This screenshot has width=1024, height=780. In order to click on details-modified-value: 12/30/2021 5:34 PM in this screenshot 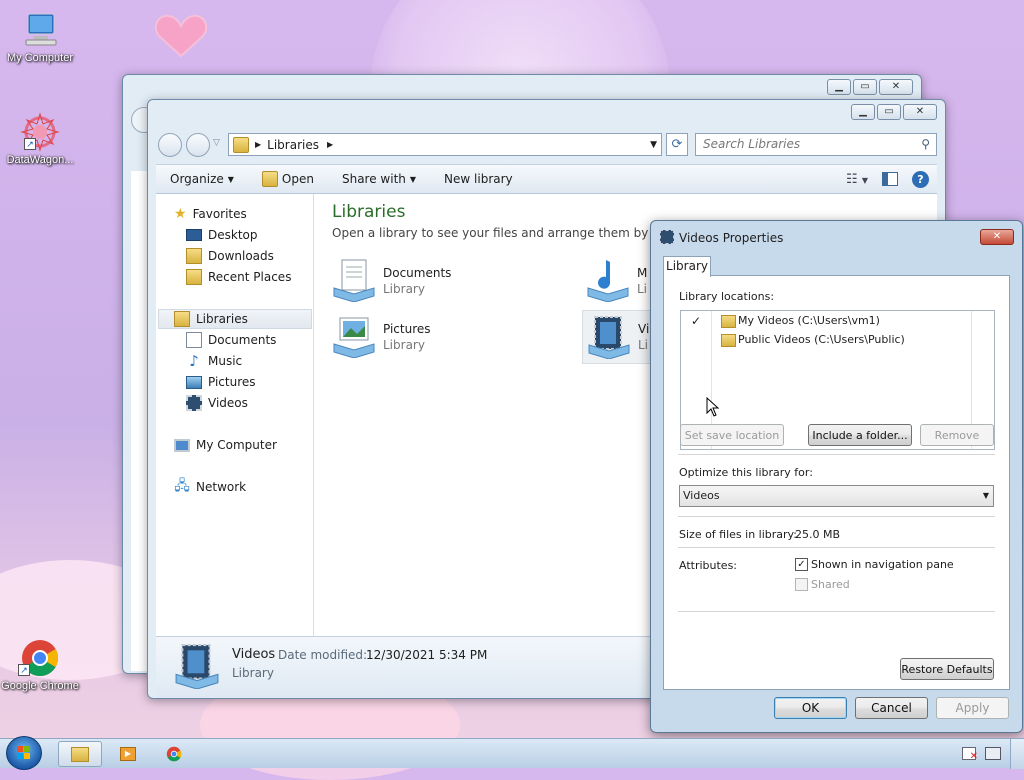, I will do `click(427, 655)`.